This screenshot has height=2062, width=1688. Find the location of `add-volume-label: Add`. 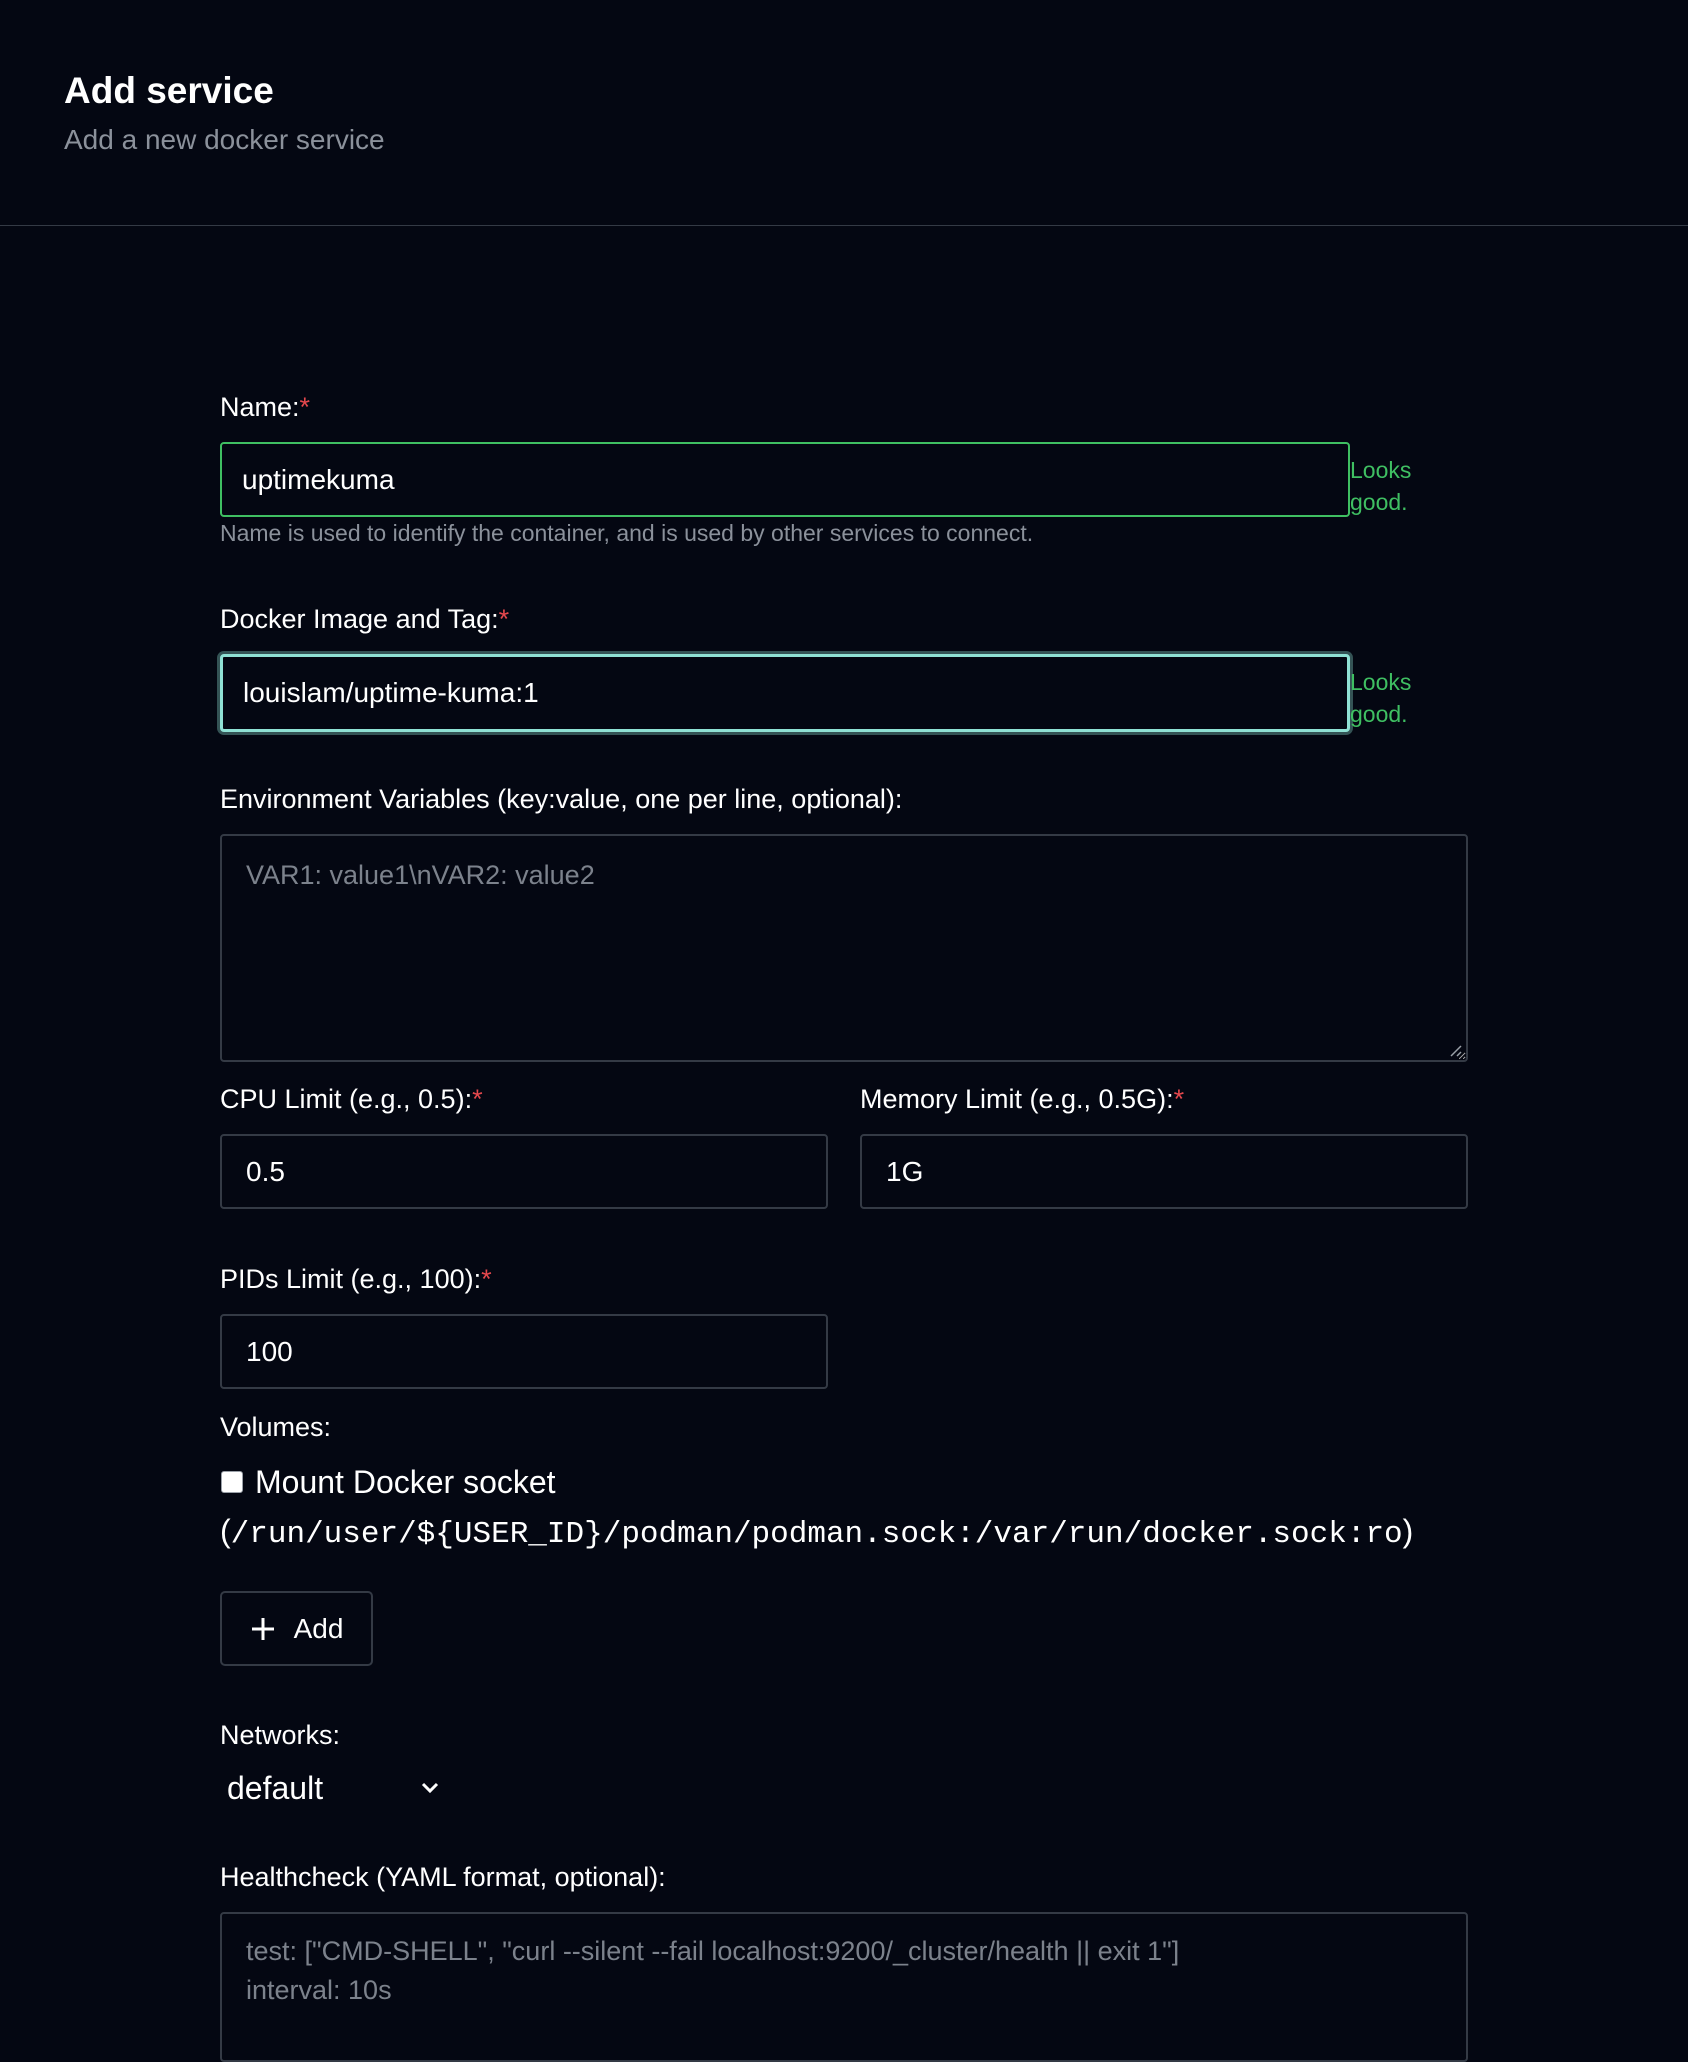

add-volume-label: Add is located at coordinates (318, 1628).